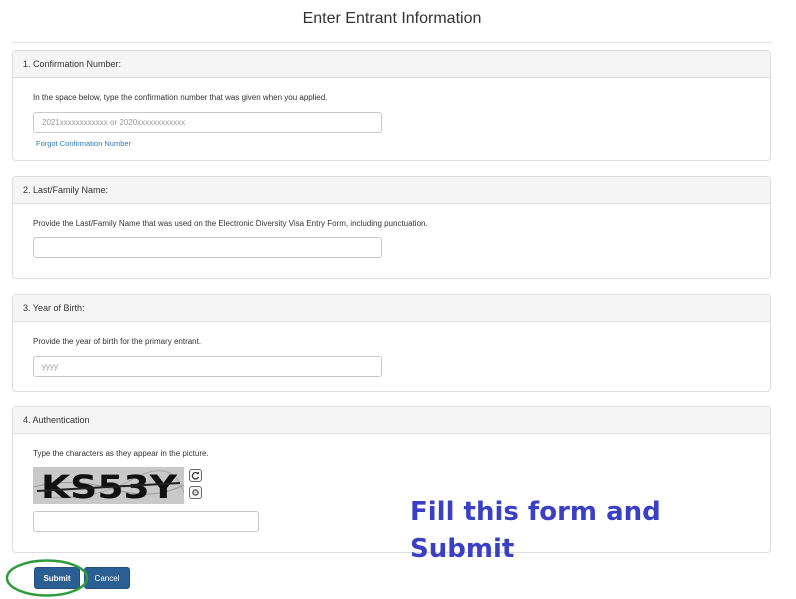 The width and height of the screenshot is (796, 599). What do you see at coordinates (195, 492) in the screenshot?
I see `audio-icon` at bounding box center [195, 492].